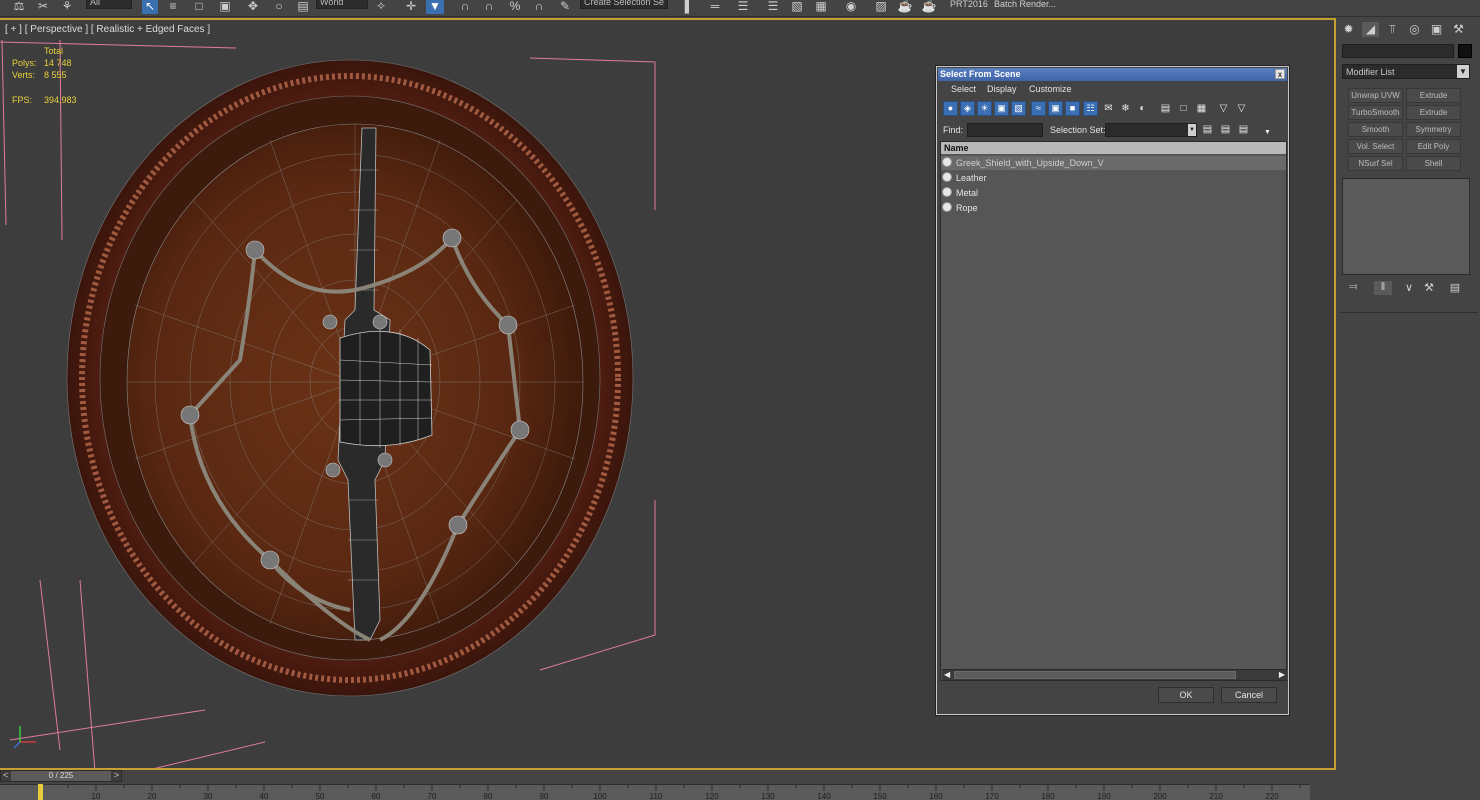  Describe the element at coordinates (1406, 226) in the screenshot. I see `modifier-stack` at that location.